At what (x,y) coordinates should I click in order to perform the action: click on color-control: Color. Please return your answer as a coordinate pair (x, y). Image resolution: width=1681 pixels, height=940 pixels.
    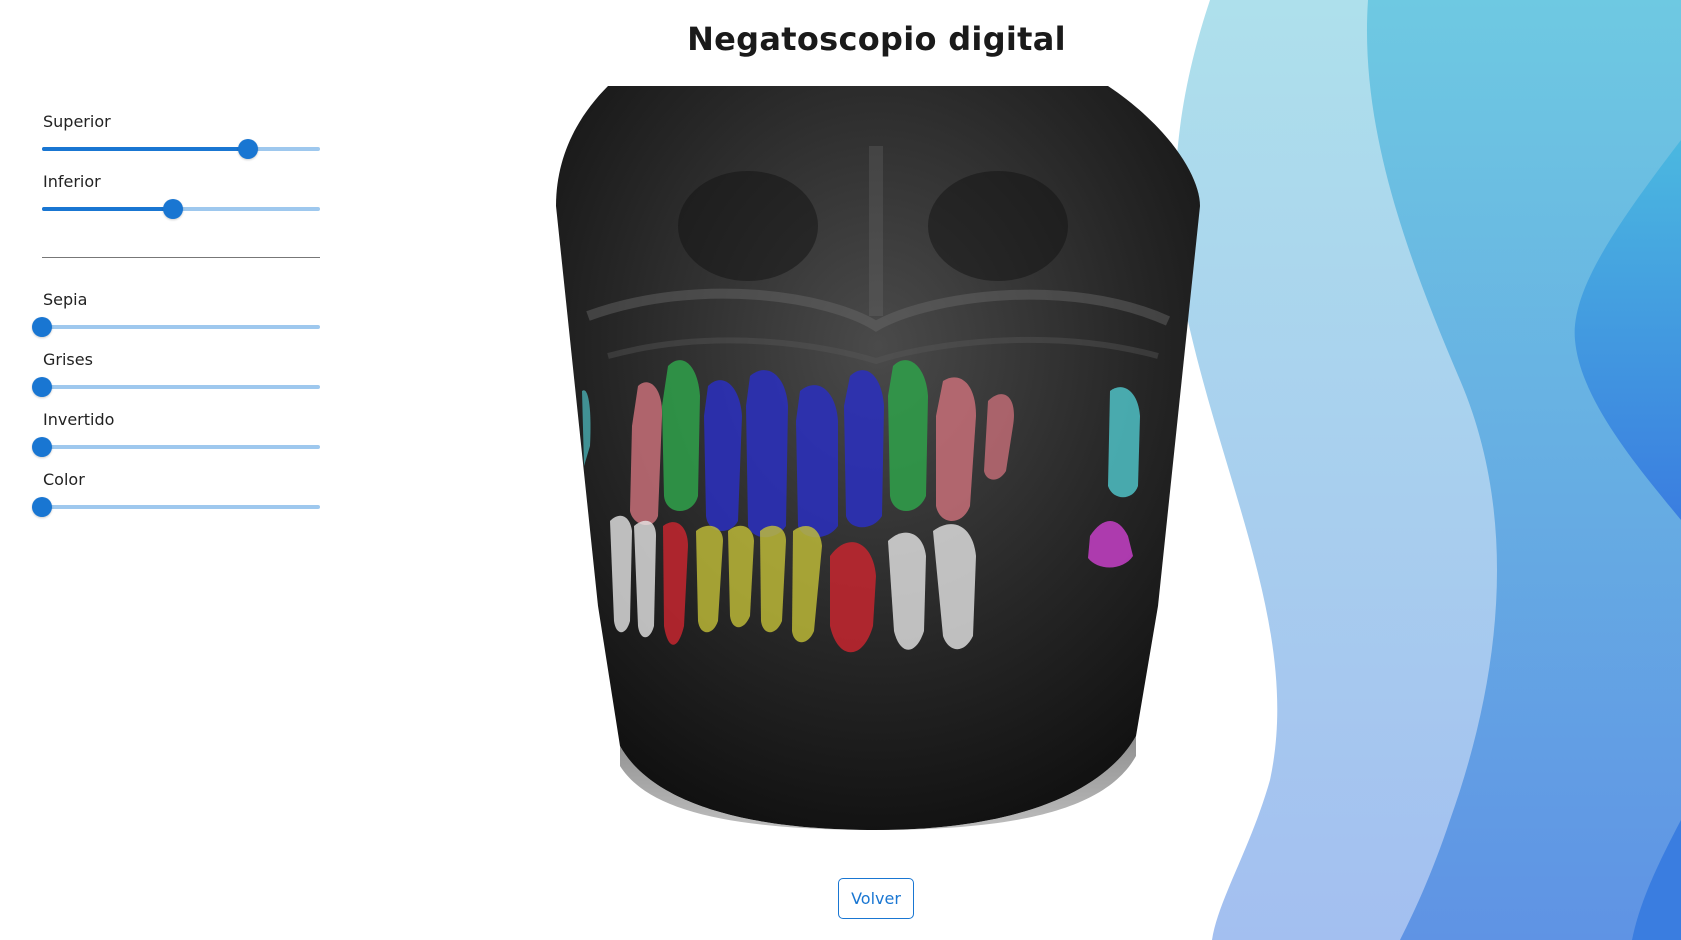
    Looking at the image, I should click on (177, 493).